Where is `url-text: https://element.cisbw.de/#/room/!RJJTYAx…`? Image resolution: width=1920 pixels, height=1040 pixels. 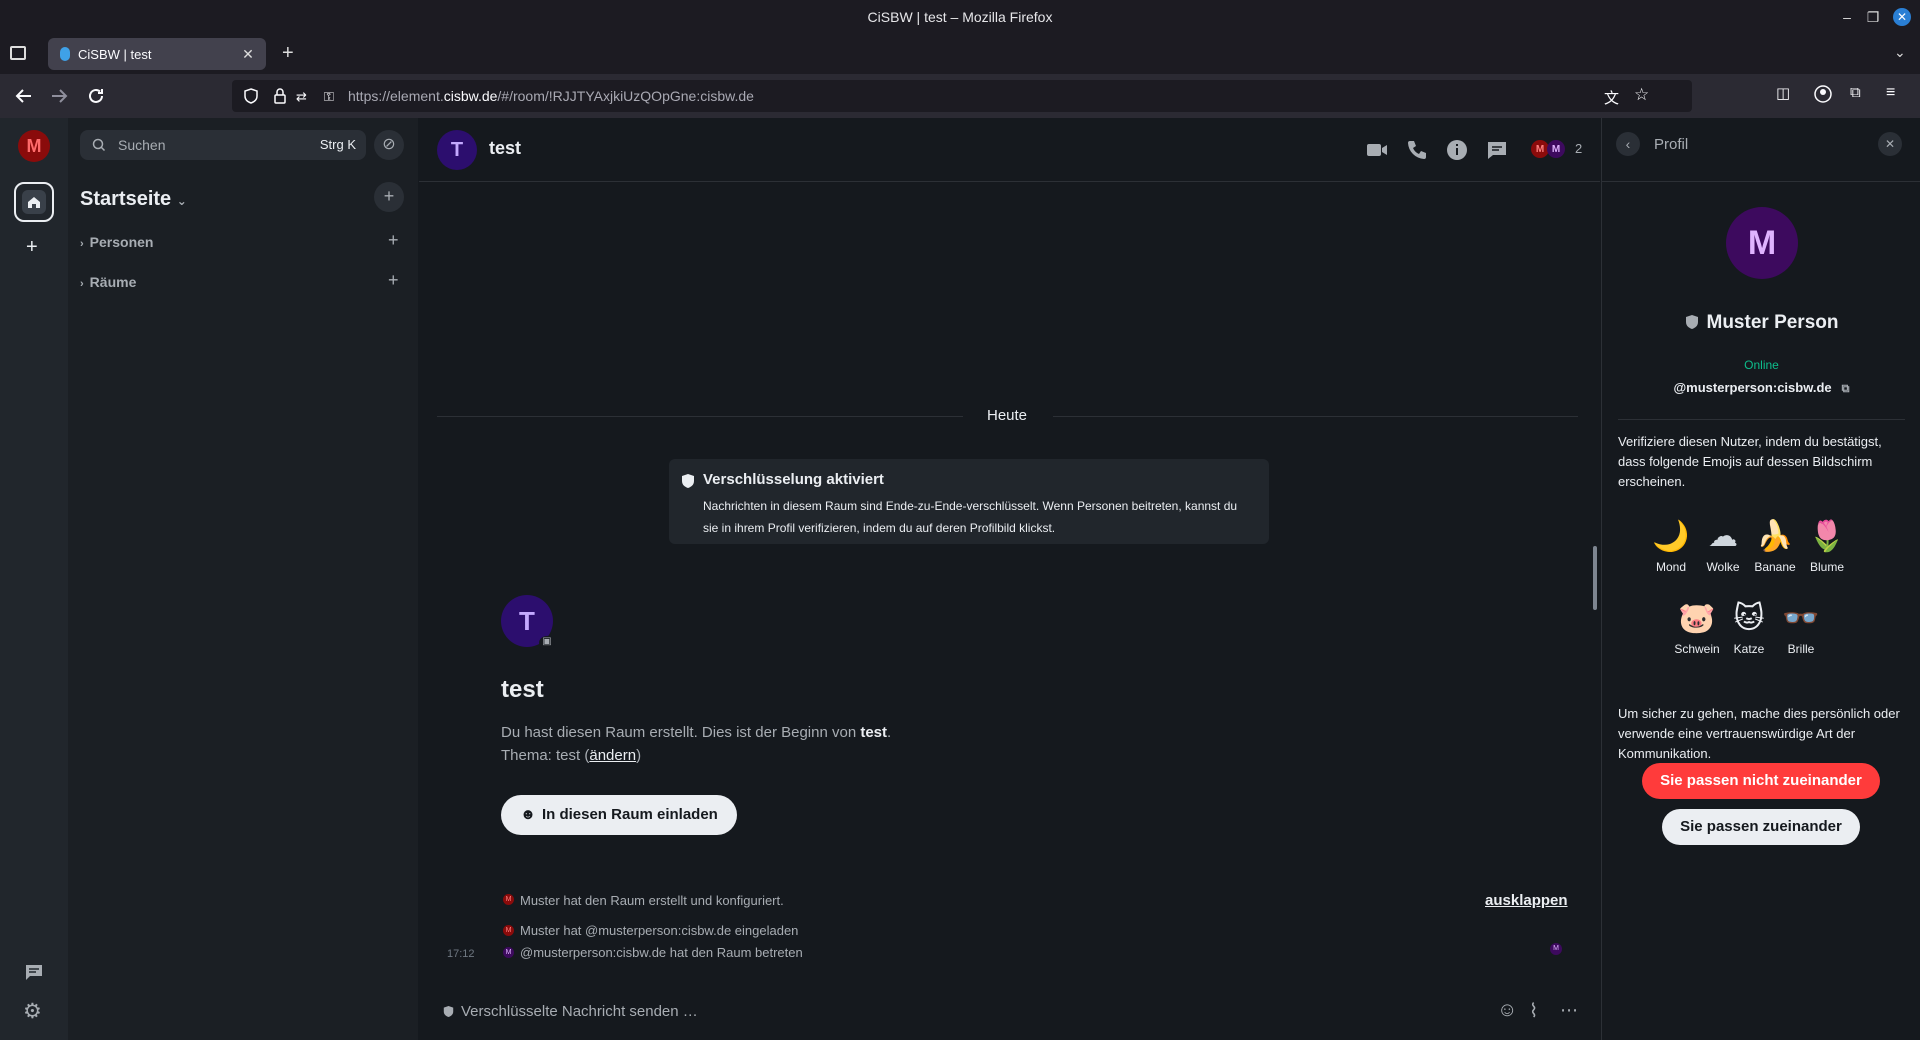
url-text: https://element.cisbw.de/#/room/!RJJTYAx… is located at coordinates (551, 96).